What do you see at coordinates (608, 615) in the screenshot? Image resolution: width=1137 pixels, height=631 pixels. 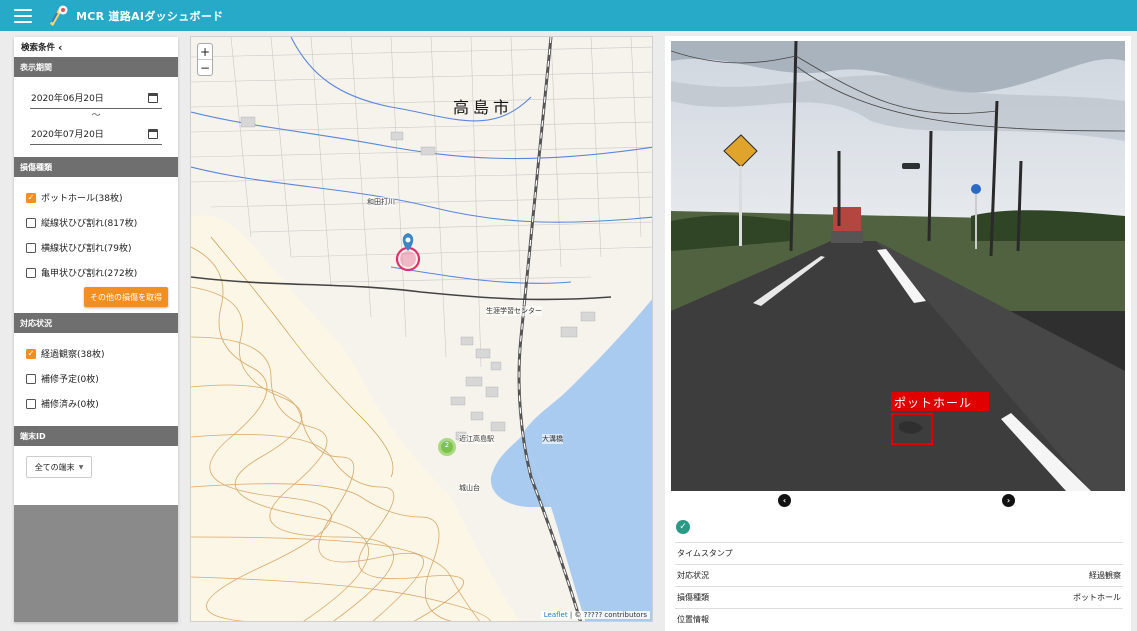 I see `attribution-text: | © ????? contributors` at bounding box center [608, 615].